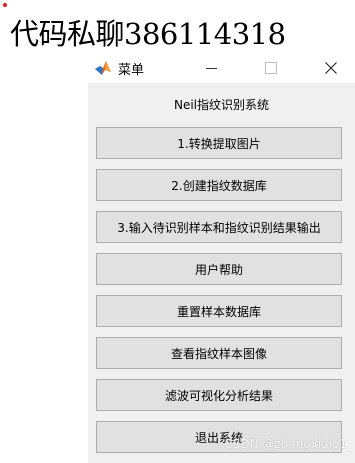  What do you see at coordinates (131, 70) in the screenshot?
I see `window-title: 菜单` at bounding box center [131, 70].